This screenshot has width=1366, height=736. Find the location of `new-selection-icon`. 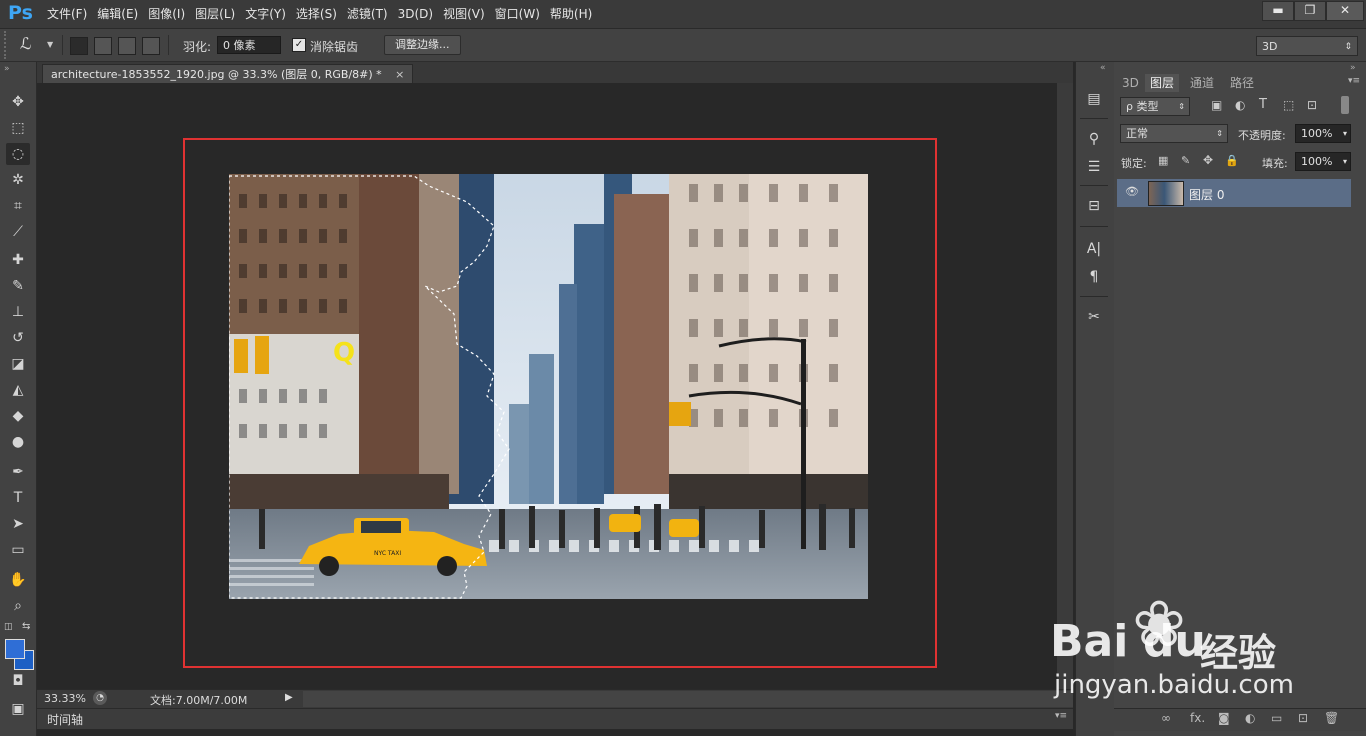

new-selection-icon is located at coordinates (79, 46).